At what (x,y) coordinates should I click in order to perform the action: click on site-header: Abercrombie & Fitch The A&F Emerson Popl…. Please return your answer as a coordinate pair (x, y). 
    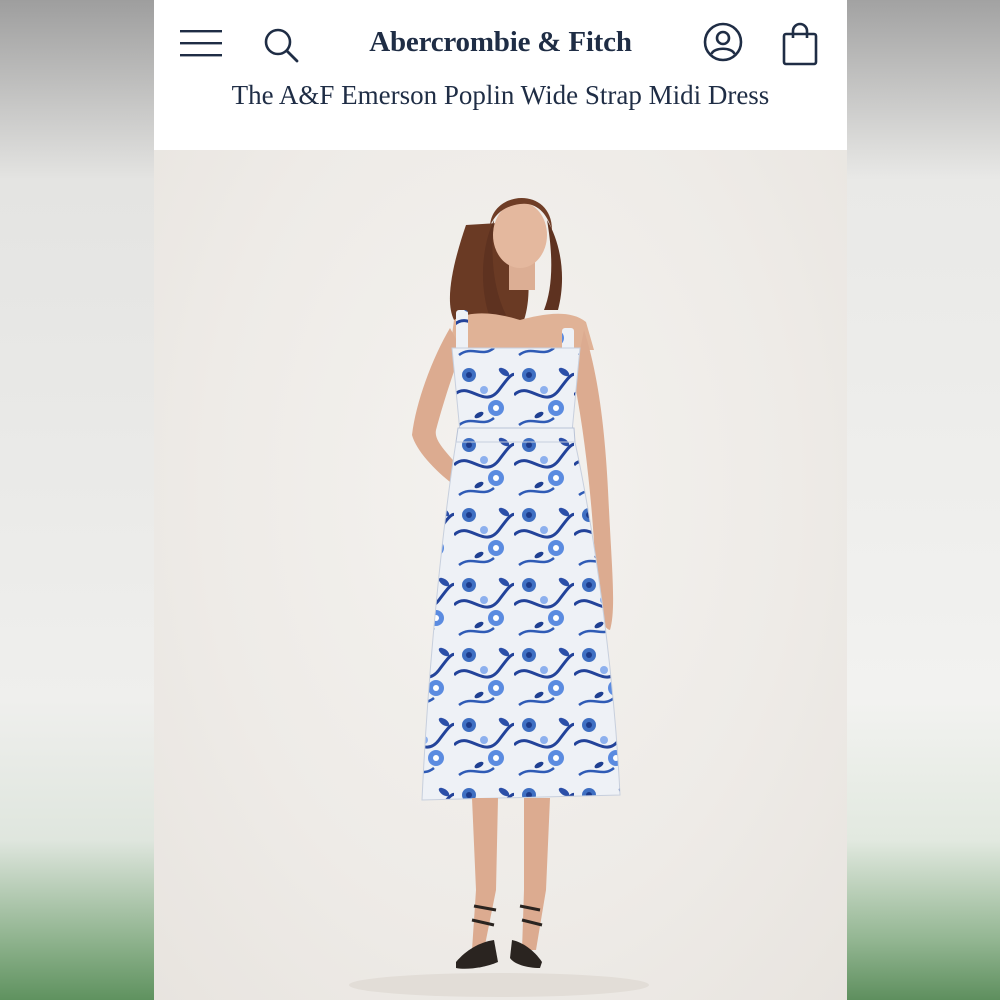
    Looking at the image, I should click on (500, 75).